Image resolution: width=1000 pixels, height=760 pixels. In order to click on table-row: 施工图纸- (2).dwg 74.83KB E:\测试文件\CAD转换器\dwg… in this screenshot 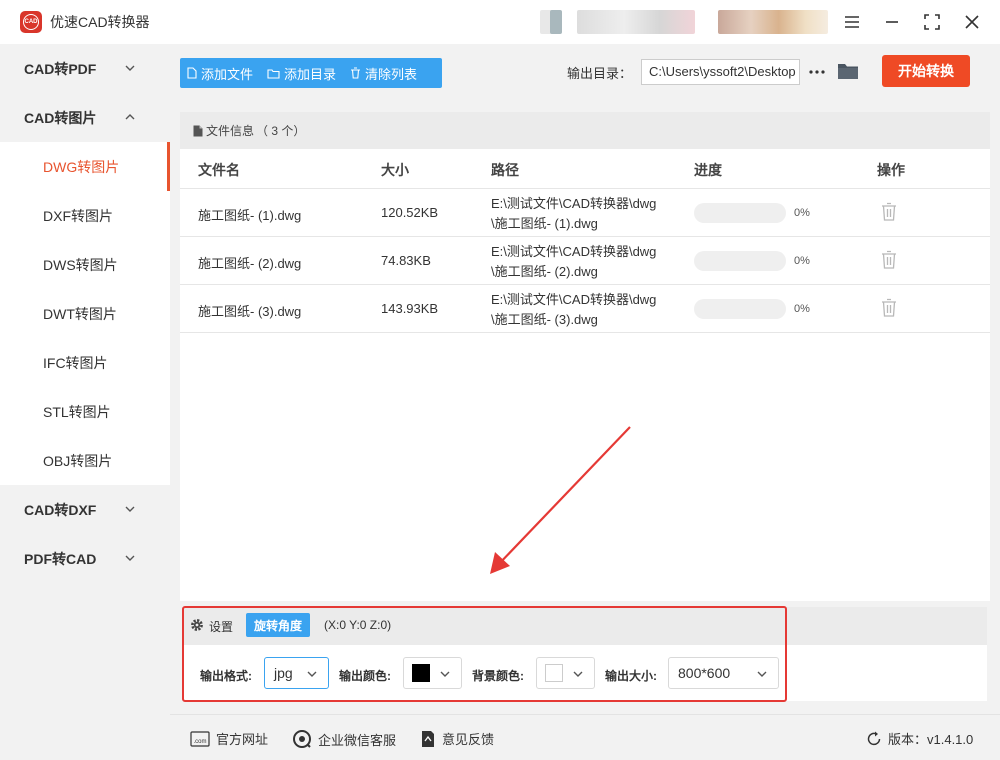, I will do `click(585, 261)`.